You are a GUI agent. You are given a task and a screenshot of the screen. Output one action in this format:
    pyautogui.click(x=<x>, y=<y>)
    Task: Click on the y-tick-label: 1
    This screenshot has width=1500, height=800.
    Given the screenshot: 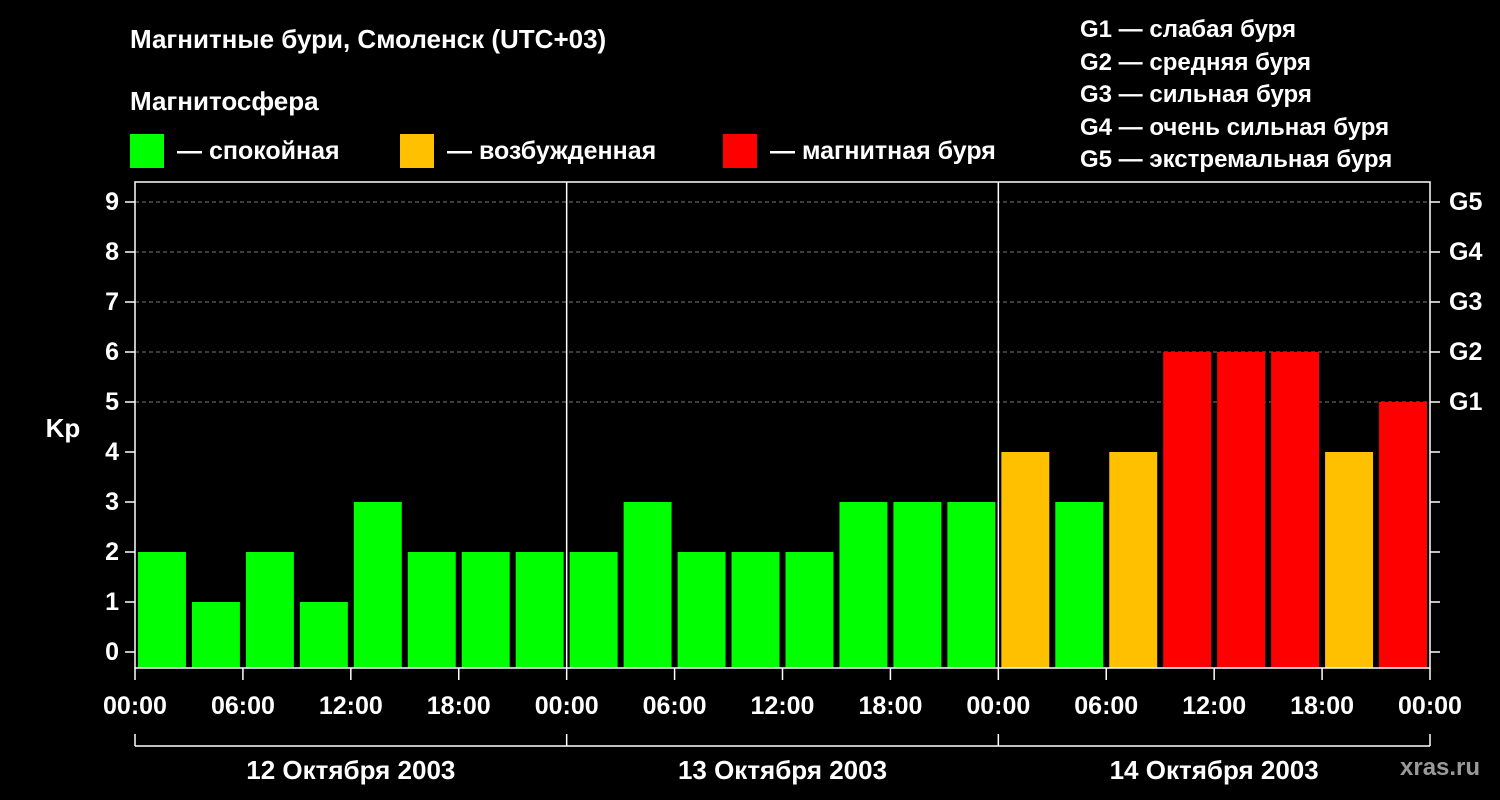 What is the action you would take?
    pyautogui.click(x=112, y=602)
    